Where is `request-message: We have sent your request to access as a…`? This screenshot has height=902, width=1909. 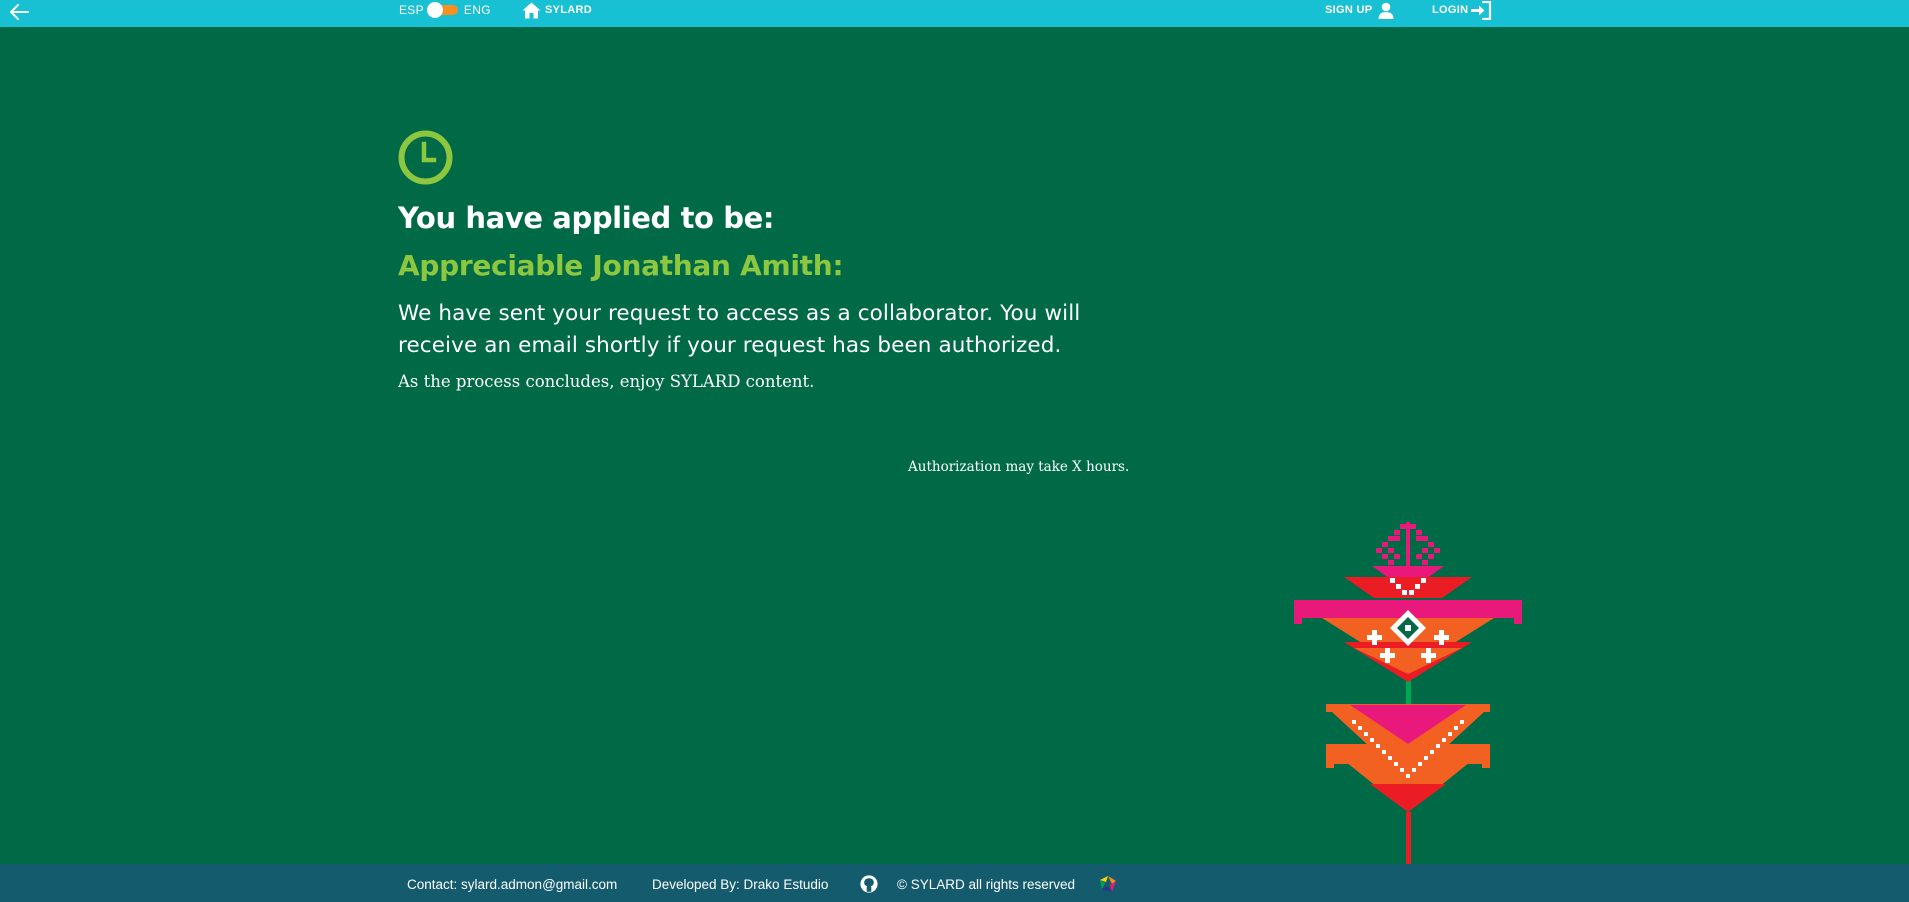
request-message: We have sent your request to access as a… is located at coordinates (739, 329).